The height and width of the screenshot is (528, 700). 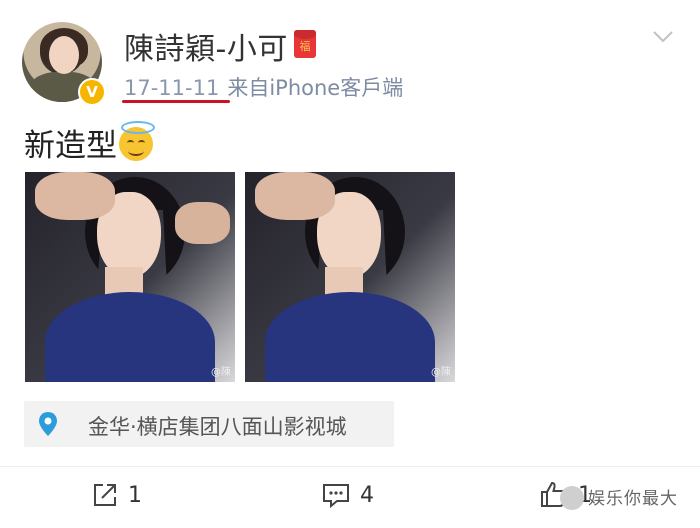 I want to click on location-pin-icon, so click(x=48, y=424).